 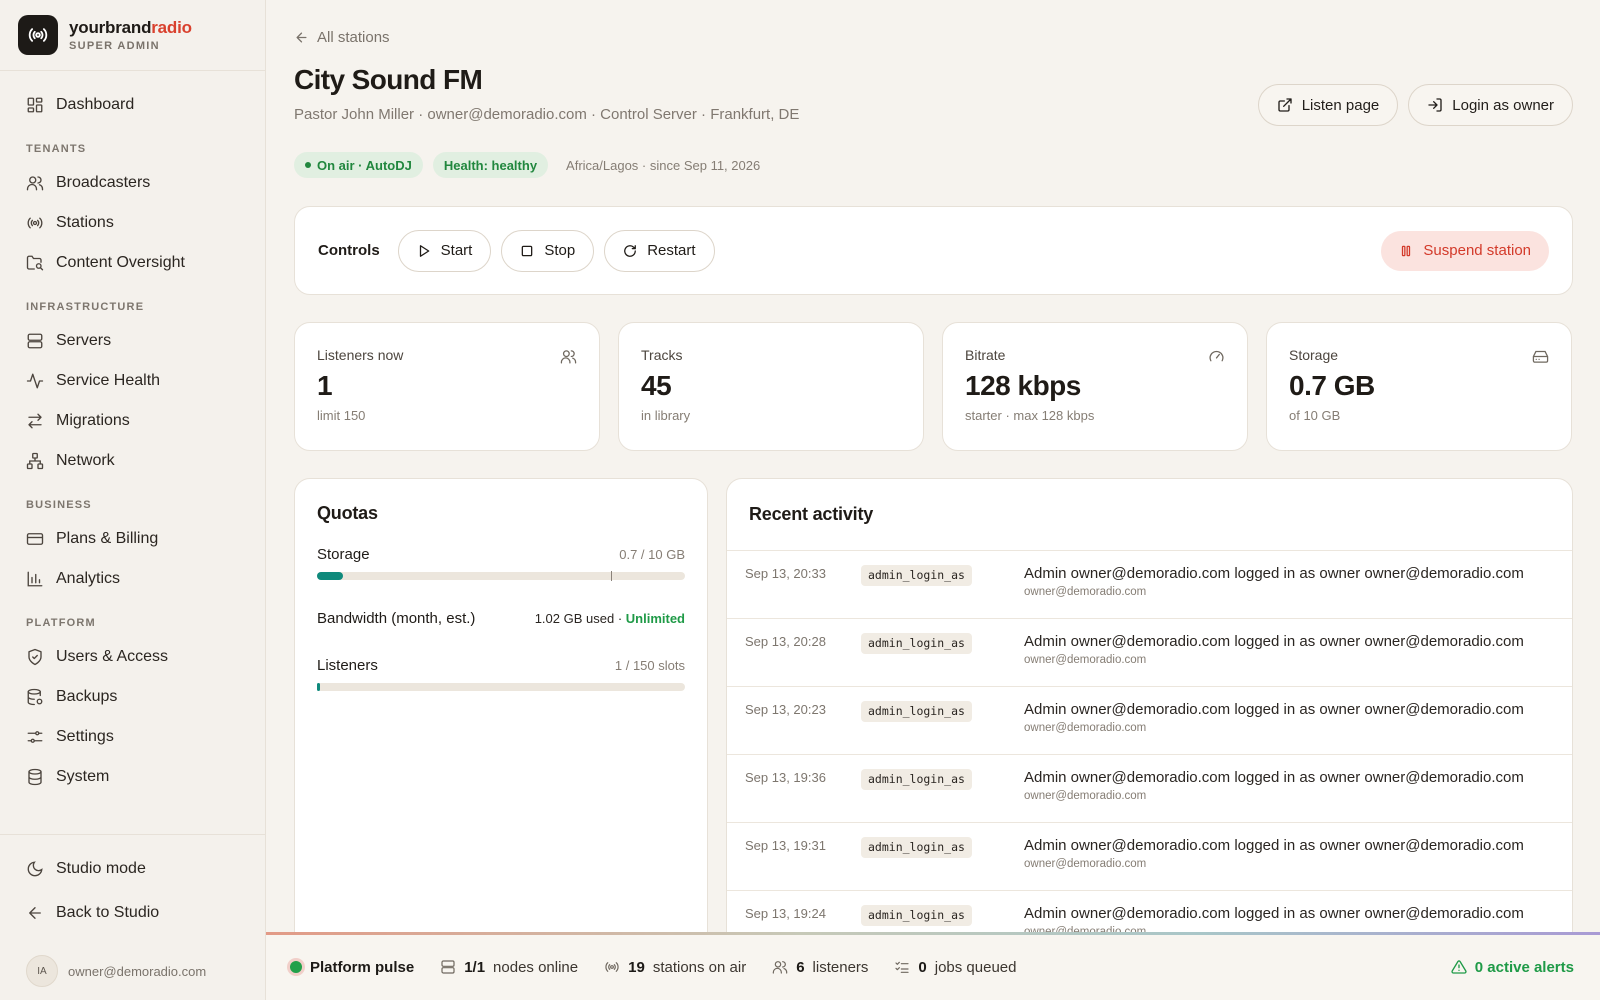 What do you see at coordinates (35, 263) in the screenshot?
I see `folder-search-icon` at bounding box center [35, 263].